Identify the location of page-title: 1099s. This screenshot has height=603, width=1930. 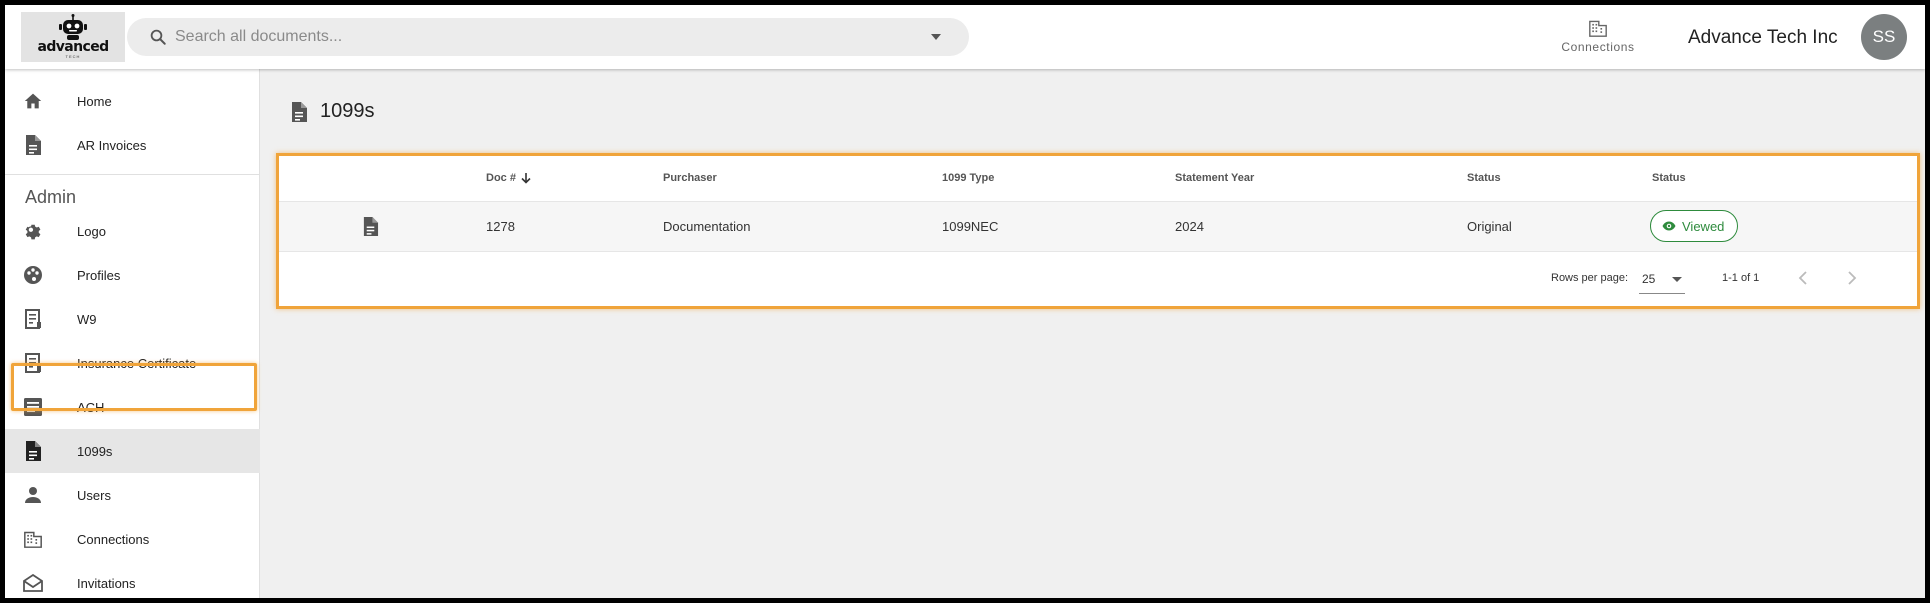
(347, 111).